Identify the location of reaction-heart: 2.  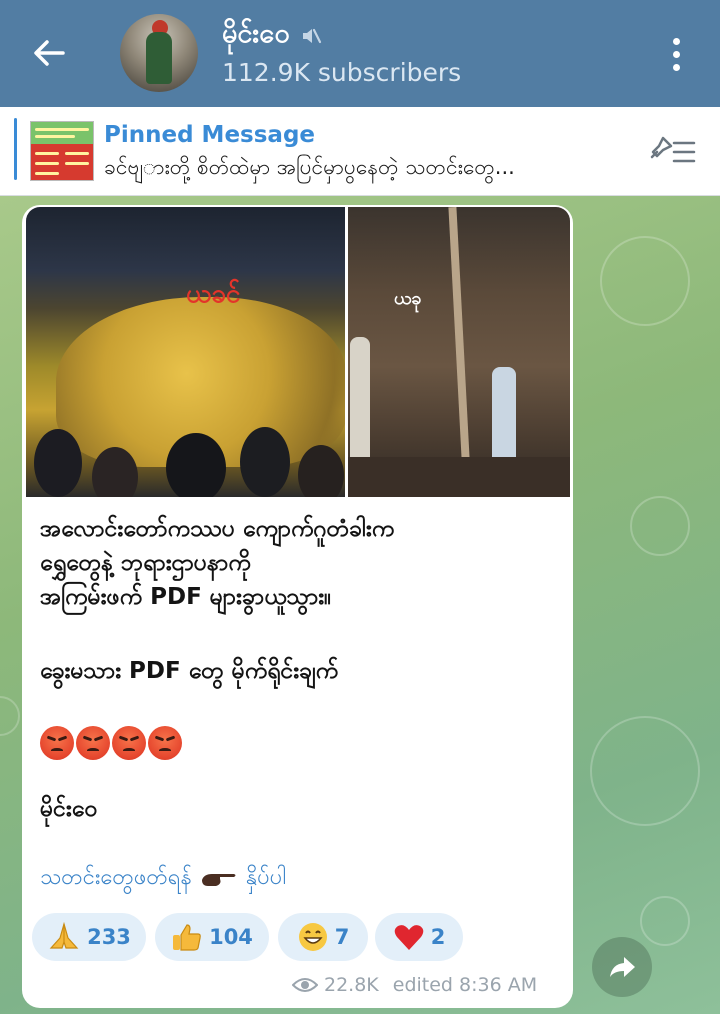
(419, 937).